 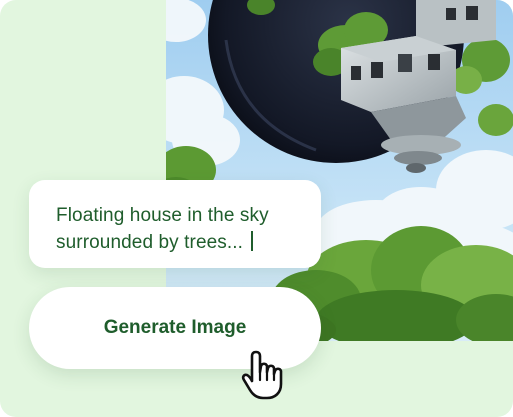 I want to click on hand-pointer-icon, so click(x=262, y=375).